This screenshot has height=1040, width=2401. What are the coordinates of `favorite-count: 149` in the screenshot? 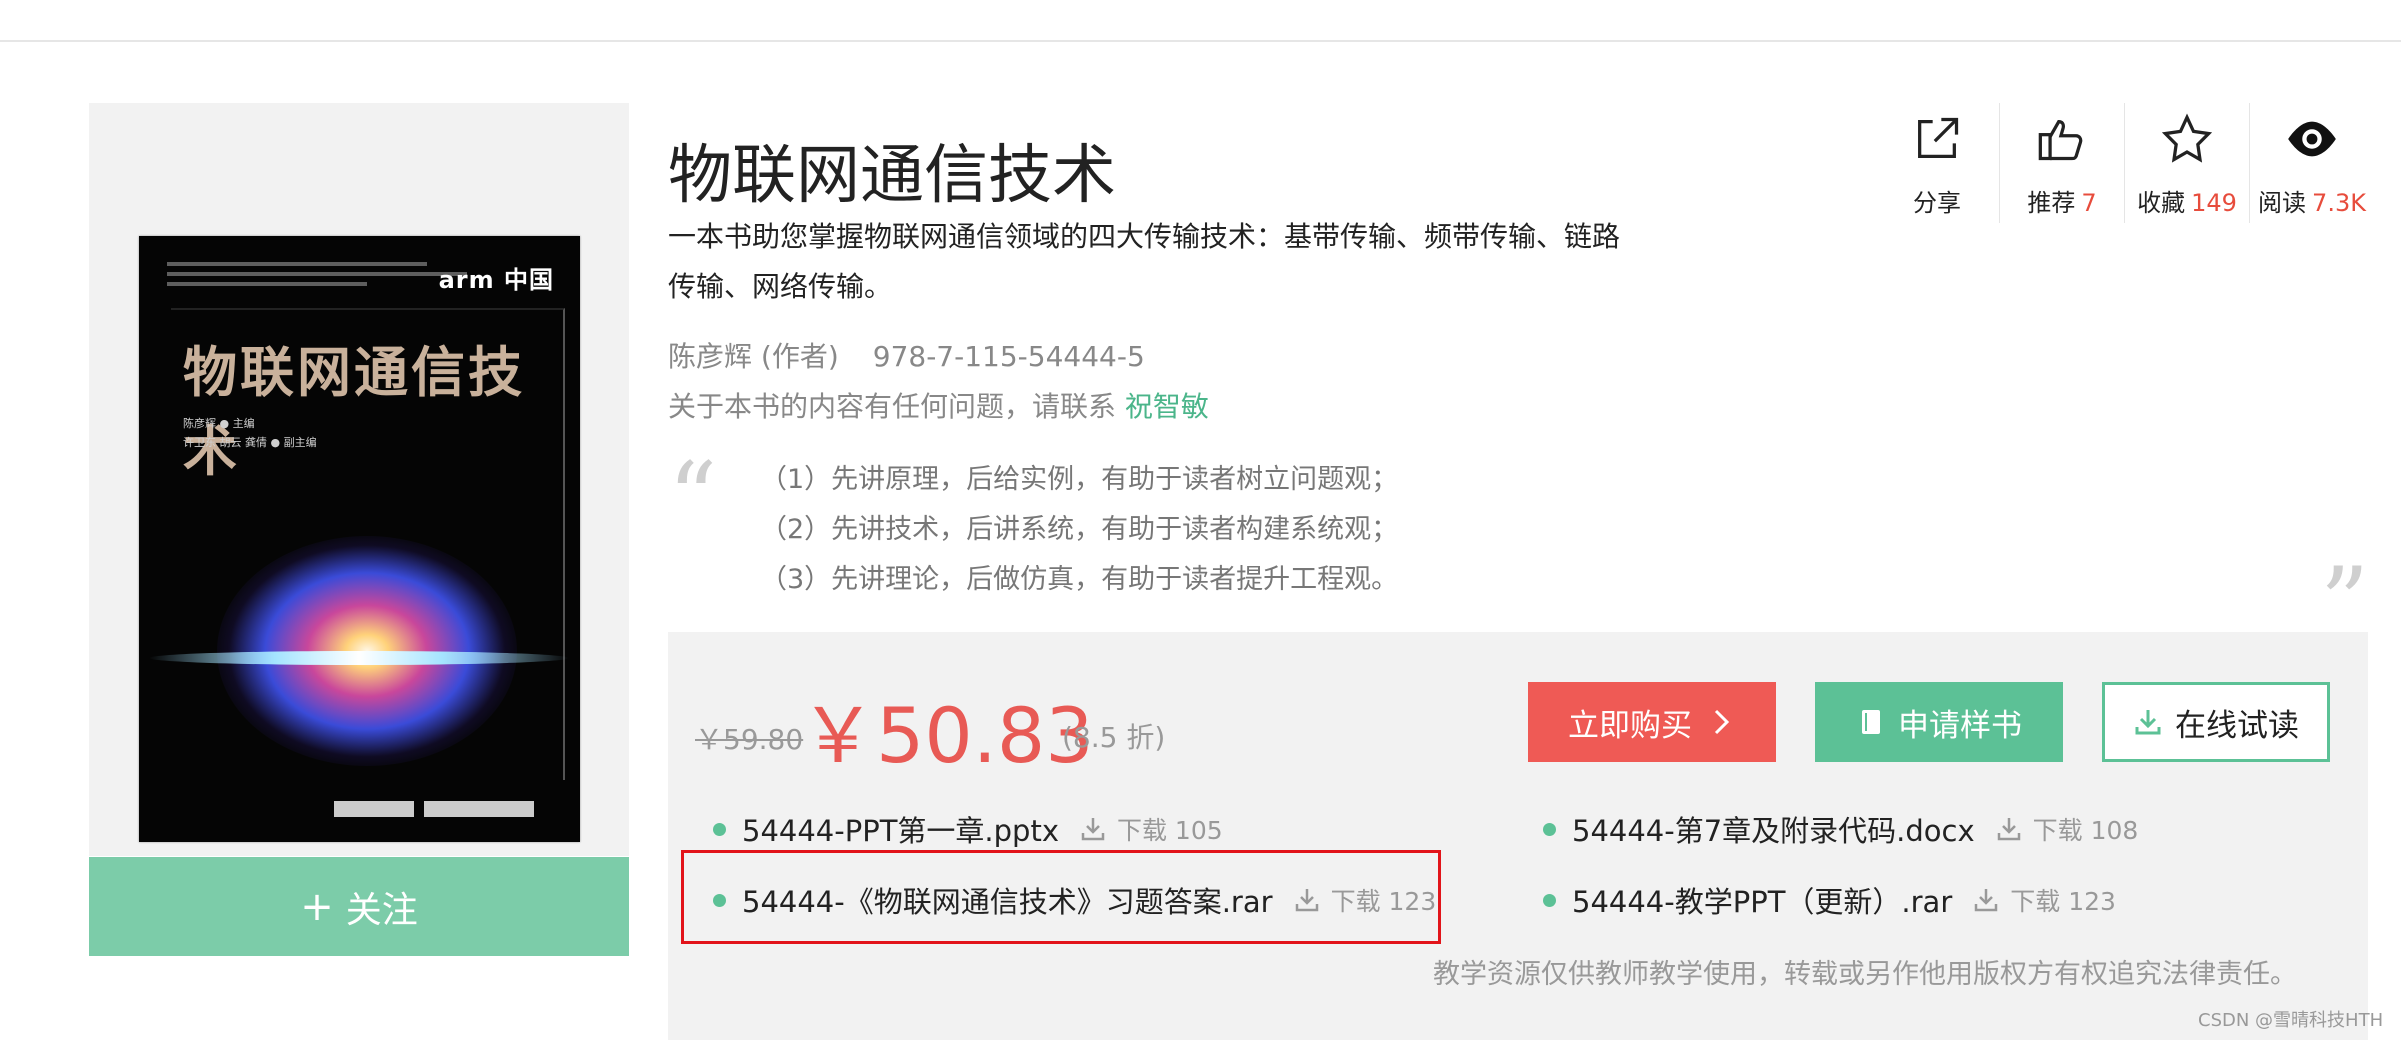 It's located at (2214, 203).